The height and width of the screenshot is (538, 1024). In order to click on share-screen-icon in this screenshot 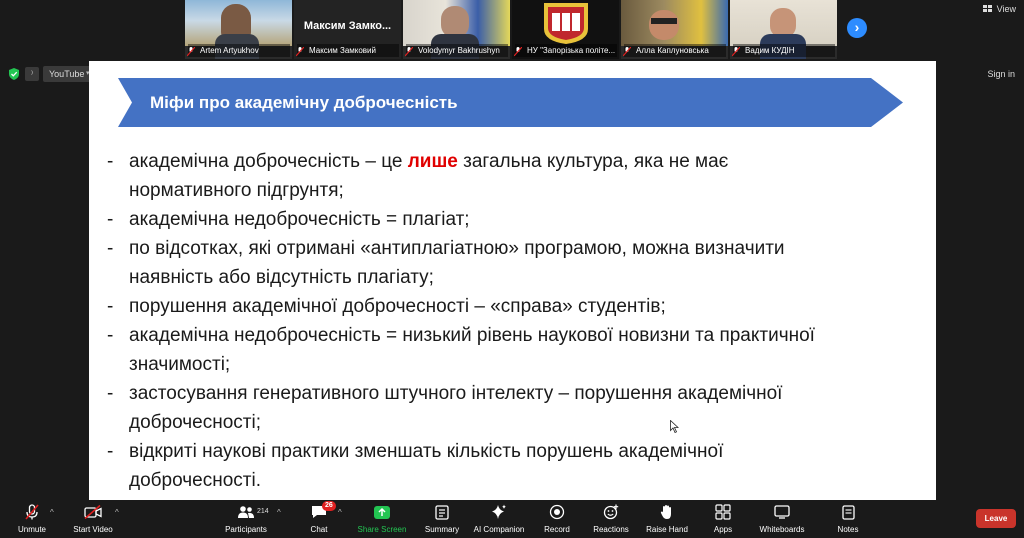, I will do `click(382, 512)`.